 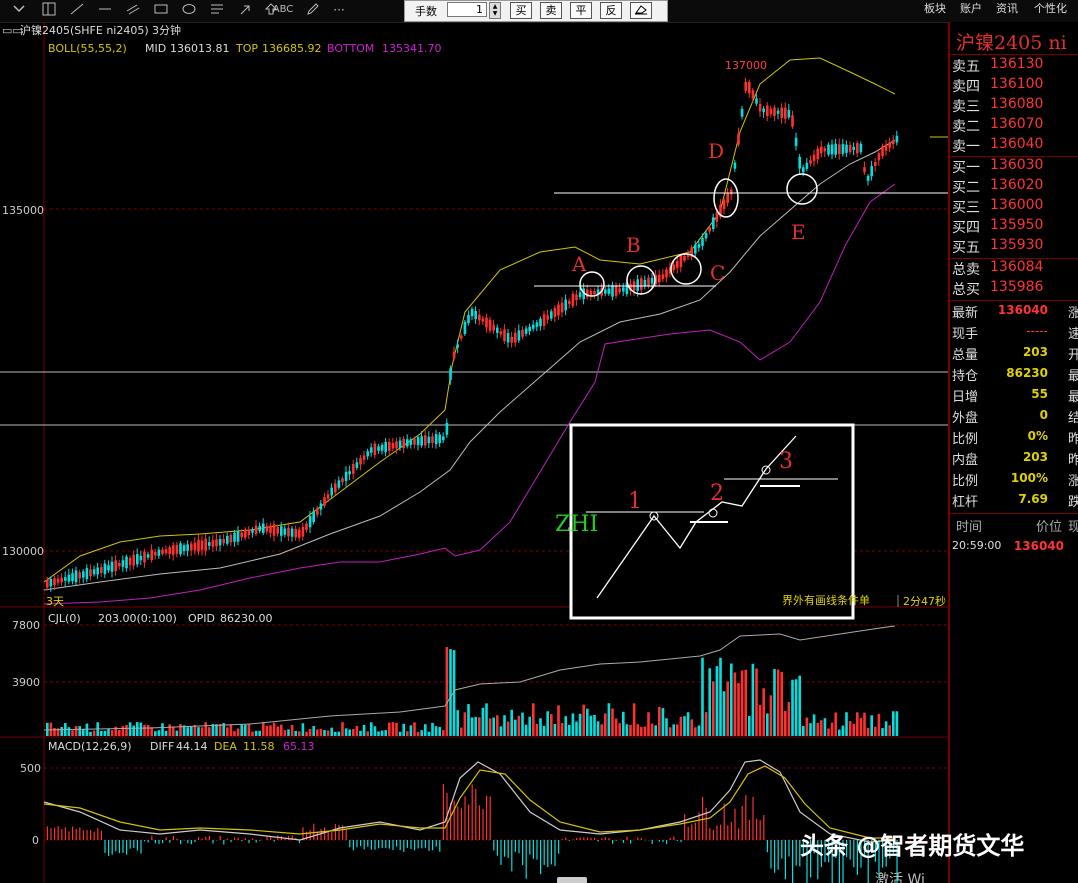 I want to click on sell-button: 卖, so click(x=551, y=10).